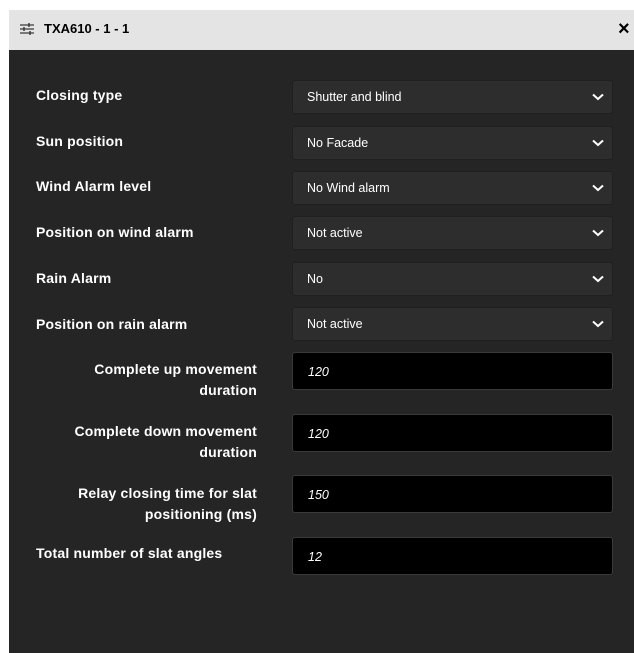 The width and height of the screenshot is (634, 653). I want to click on relay-closing-time-label-line2: positioning (ms), so click(200, 514).